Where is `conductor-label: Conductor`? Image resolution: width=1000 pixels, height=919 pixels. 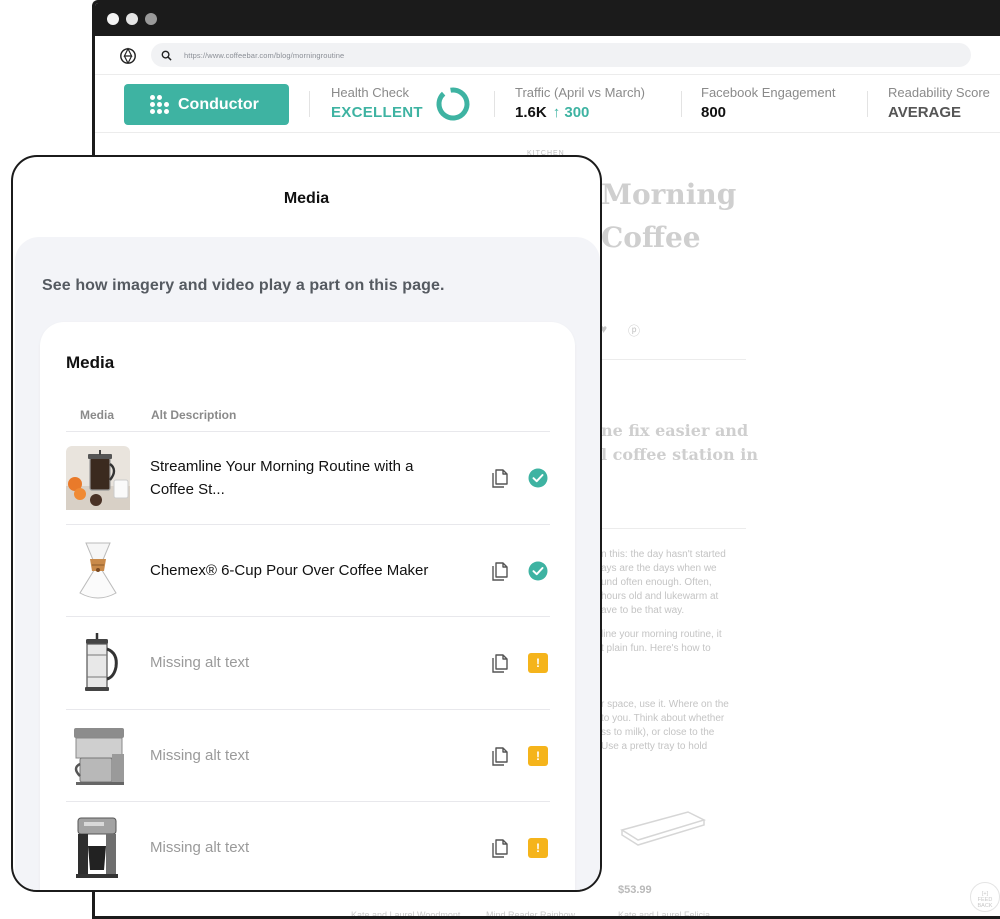
conductor-label: Conductor is located at coordinates (218, 104).